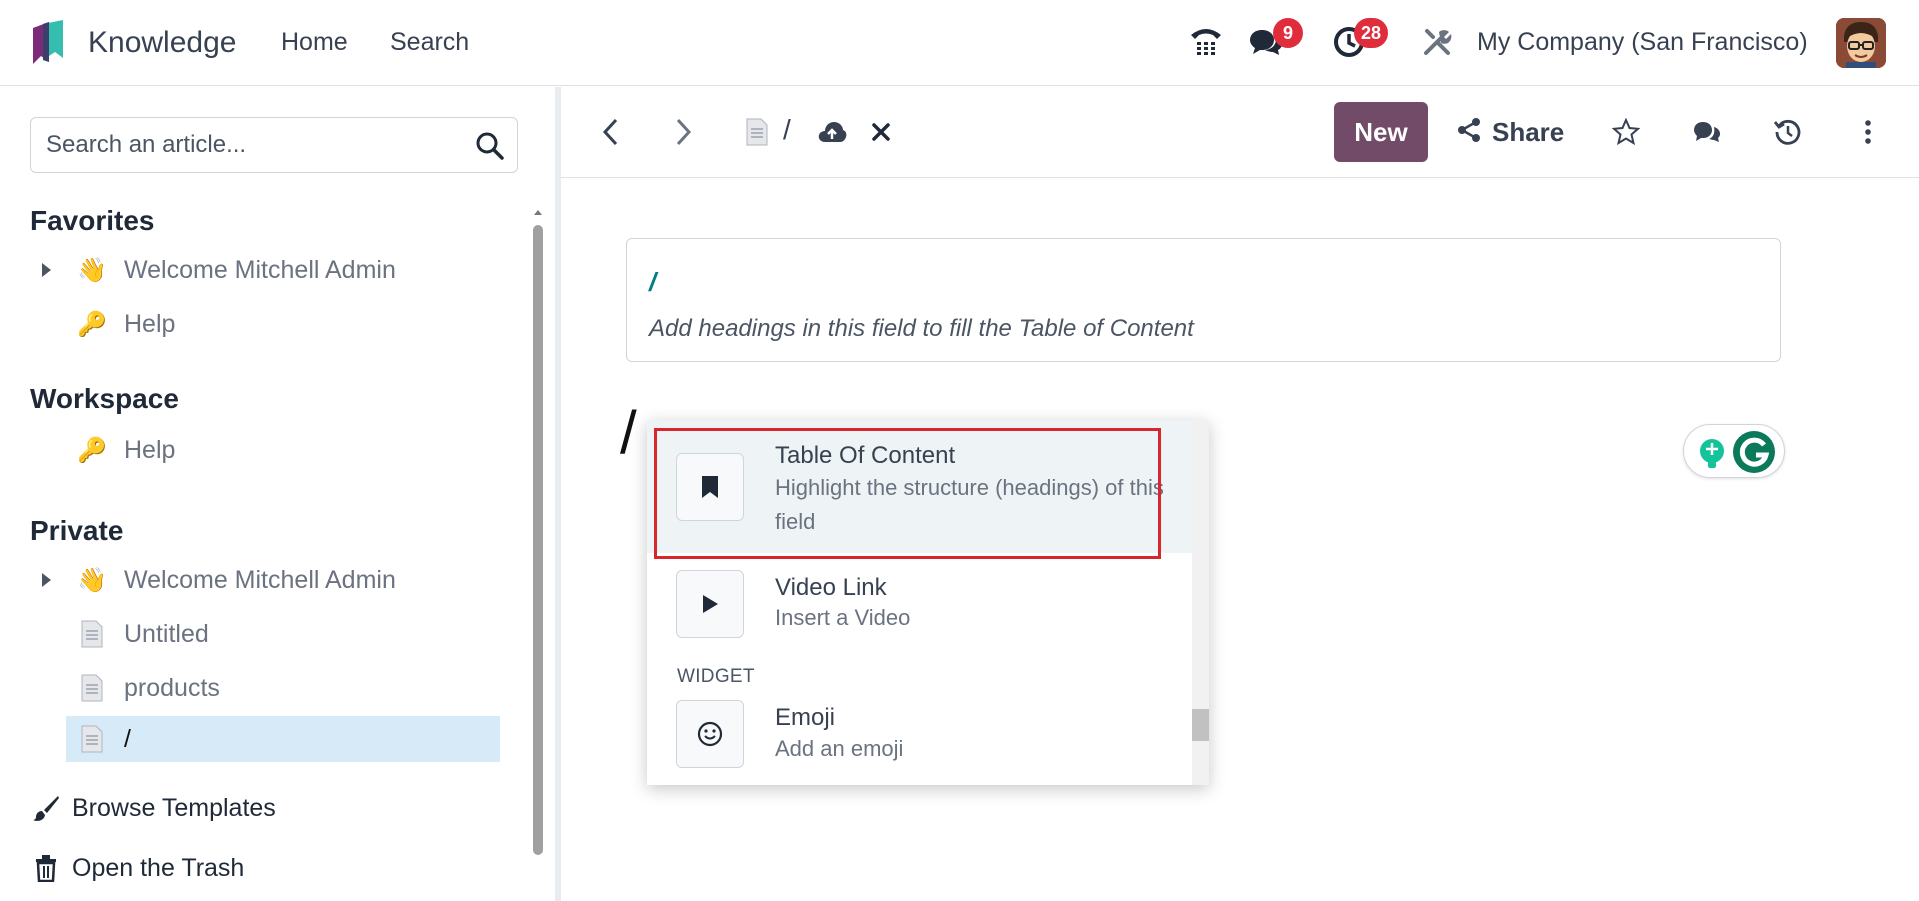  Describe the element at coordinates (805, 717) in the screenshot. I see `powerbox-item-title: Emoji` at that location.